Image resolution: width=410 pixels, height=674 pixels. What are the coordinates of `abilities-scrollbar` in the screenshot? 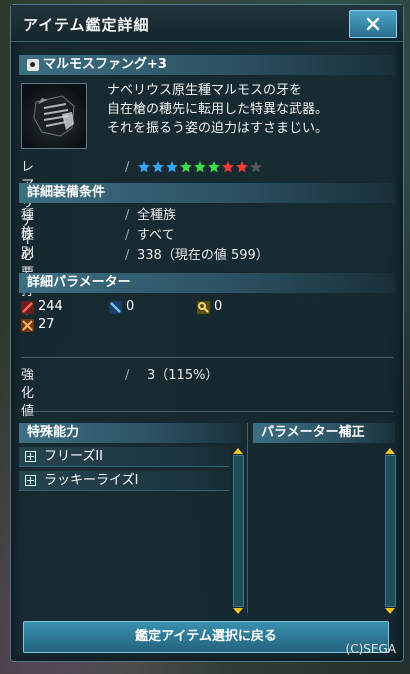 It's located at (238, 531).